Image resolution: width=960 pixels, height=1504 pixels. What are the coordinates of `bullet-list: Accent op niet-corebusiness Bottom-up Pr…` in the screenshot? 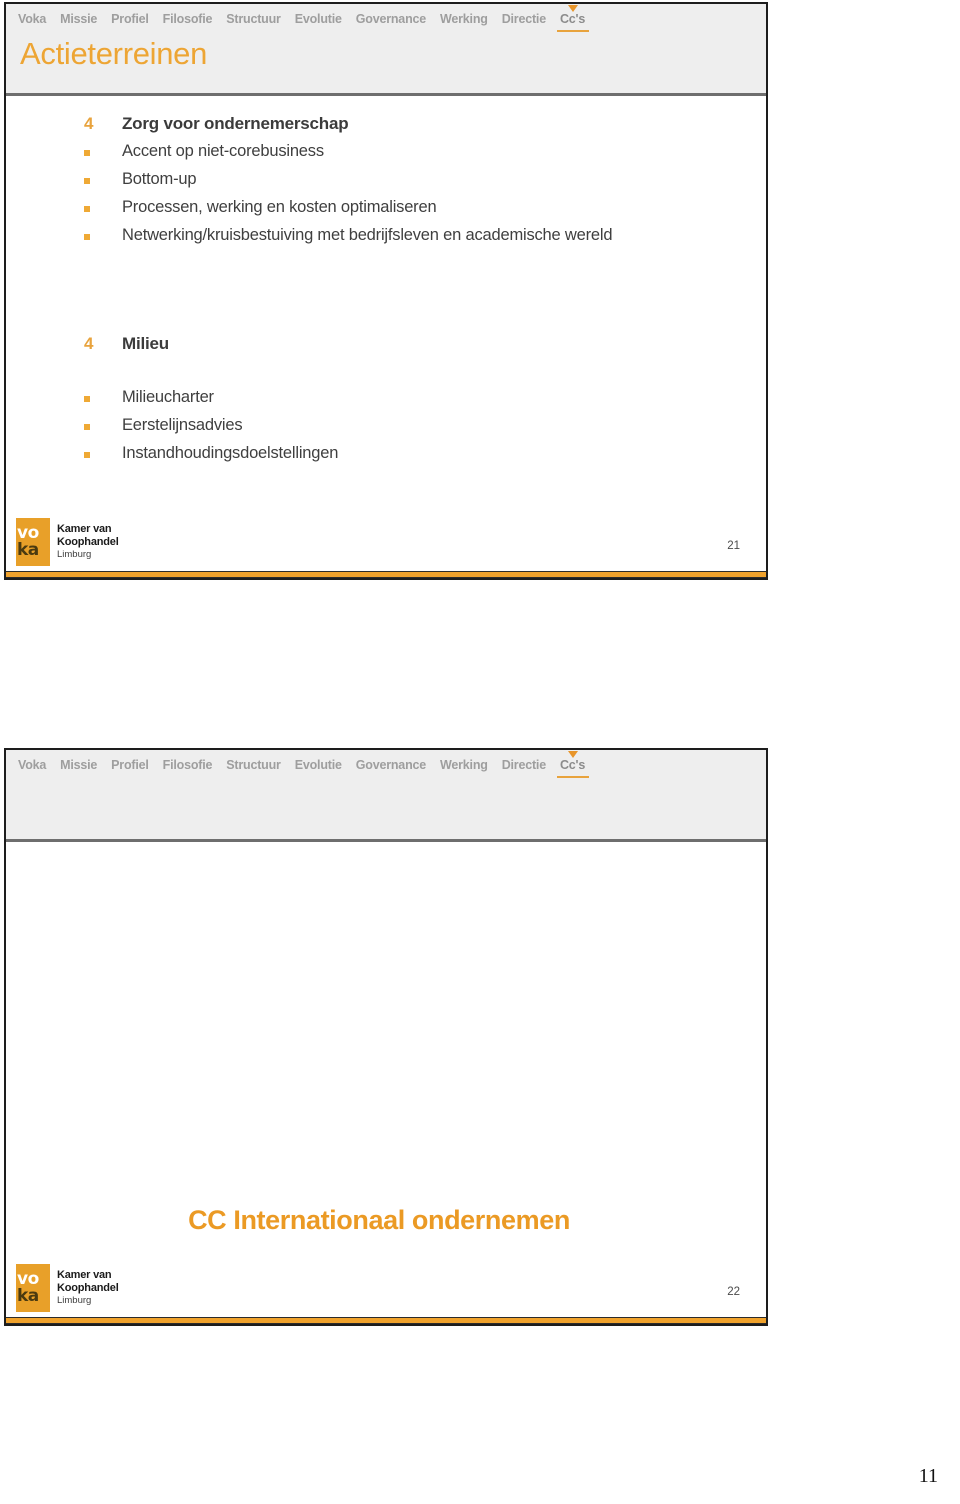 It's located at (348, 194).